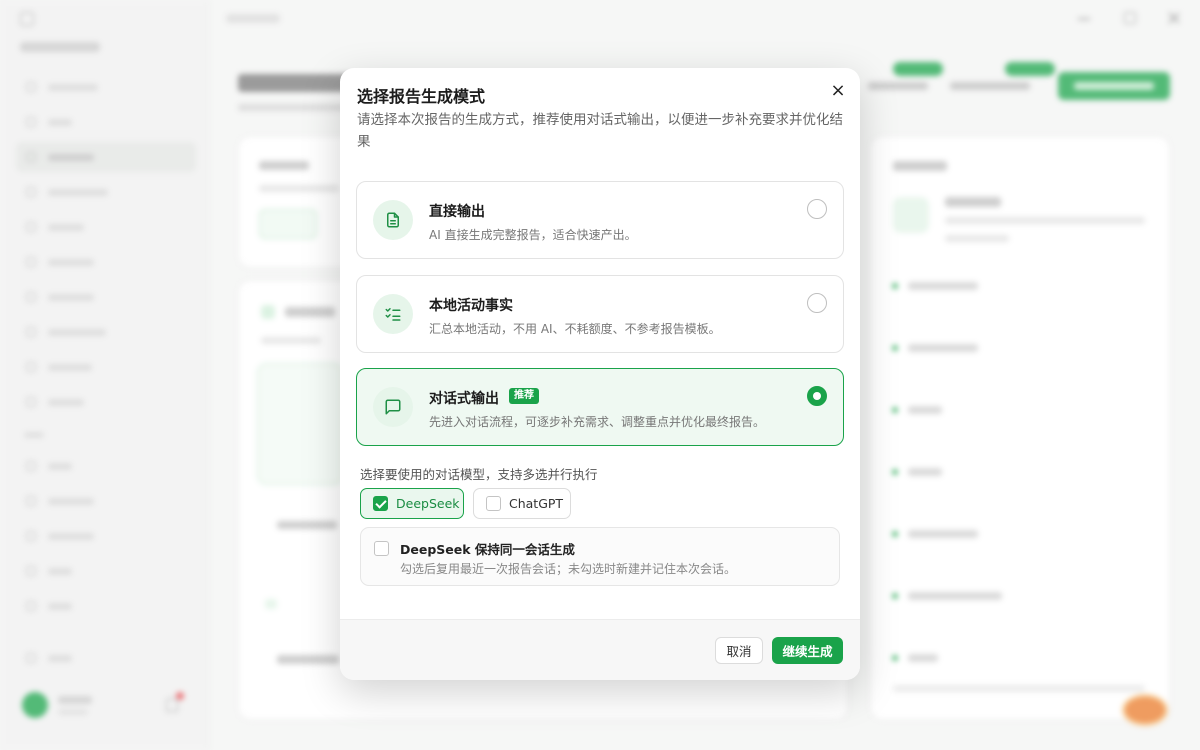 Image resolution: width=1200 pixels, height=750 pixels. I want to click on model-chip-label: ChatGPT, so click(536, 503).